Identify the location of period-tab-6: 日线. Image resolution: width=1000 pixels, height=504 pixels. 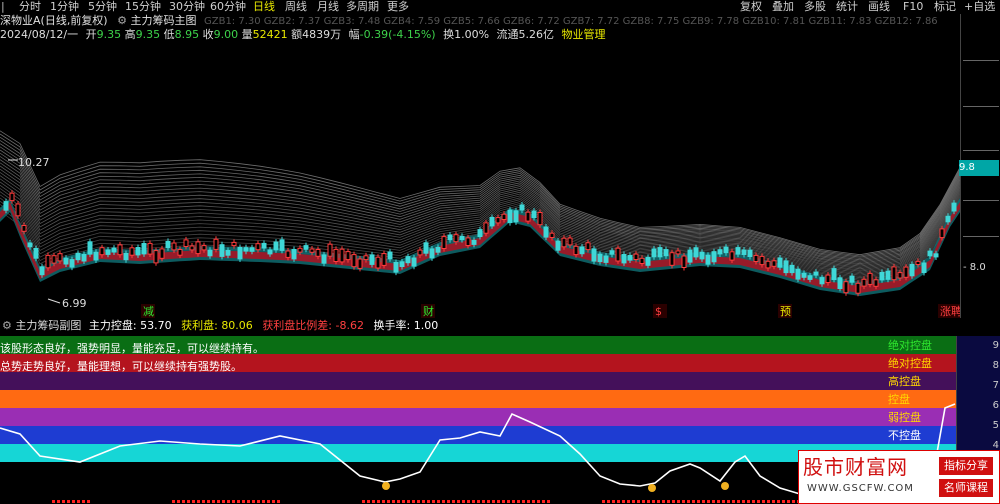
(264, 6).